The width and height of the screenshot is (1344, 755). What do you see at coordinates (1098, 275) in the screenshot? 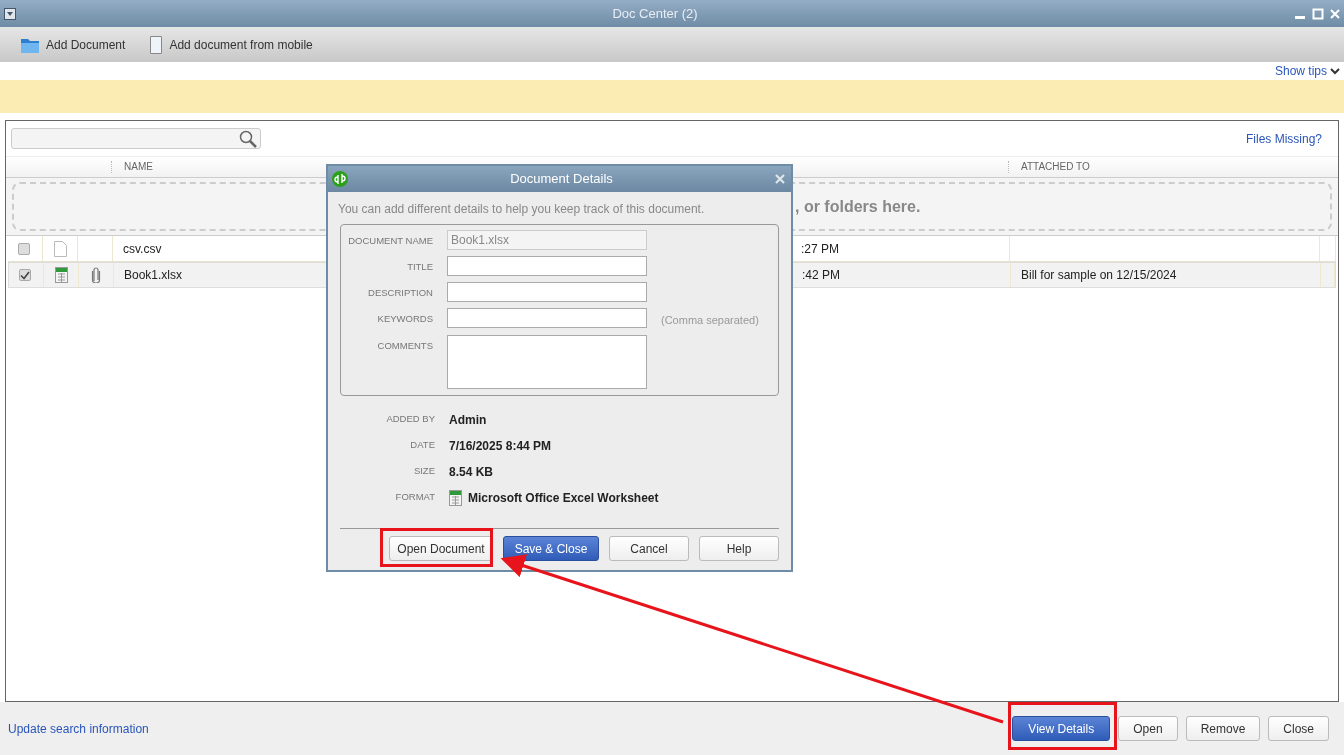
I see `table-cell-text: Bill for sample on 12/15/2024` at bounding box center [1098, 275].